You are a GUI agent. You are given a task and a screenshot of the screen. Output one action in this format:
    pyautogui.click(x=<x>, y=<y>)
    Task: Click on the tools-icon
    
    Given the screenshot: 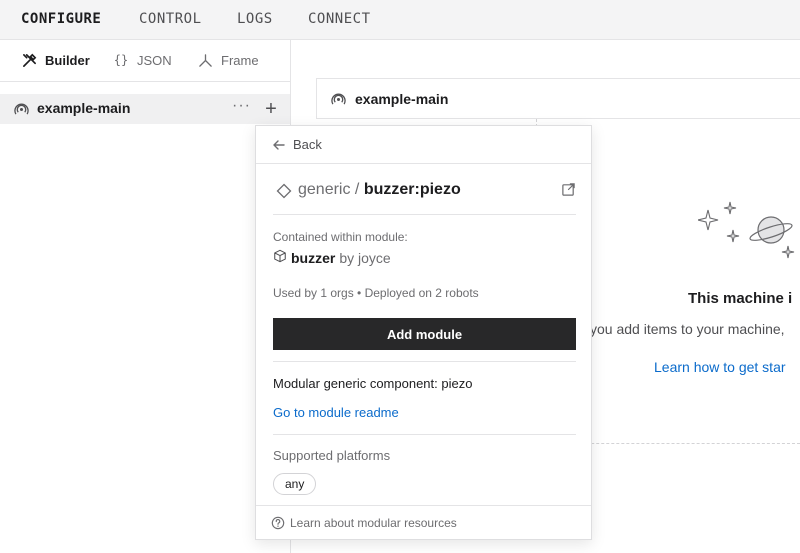 What is the action you would take?
    pyautogui.click(x=29, y=60)
    